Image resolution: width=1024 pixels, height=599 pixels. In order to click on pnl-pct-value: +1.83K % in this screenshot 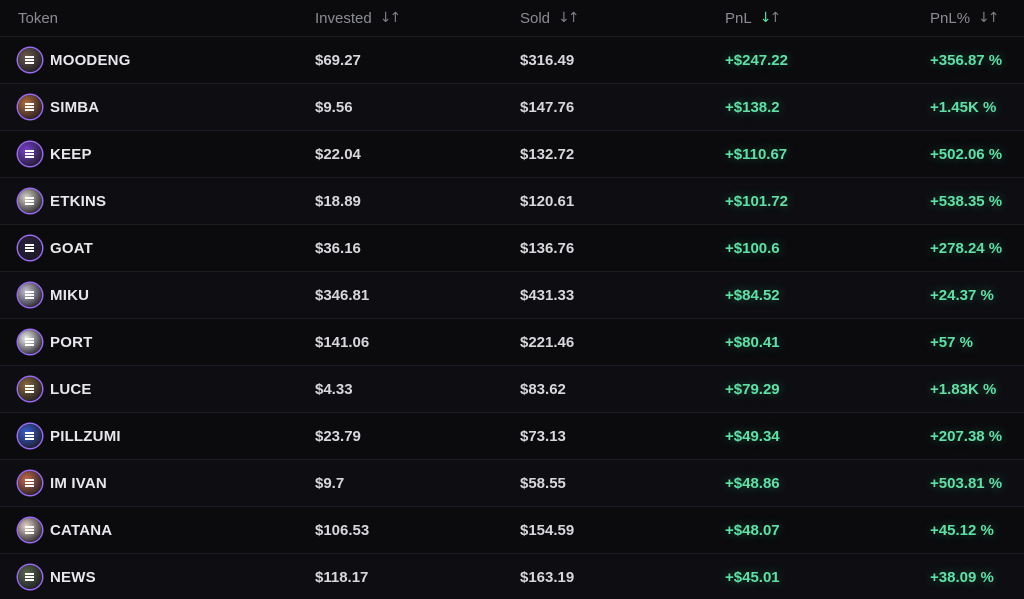, I will do `click(963, 389)`.